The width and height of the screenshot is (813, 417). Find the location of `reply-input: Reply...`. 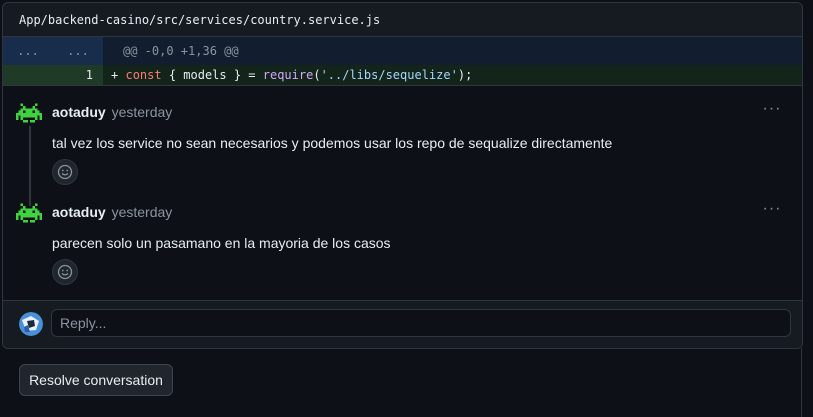

reply-input: Reply... is located at coordinates (421, 323).